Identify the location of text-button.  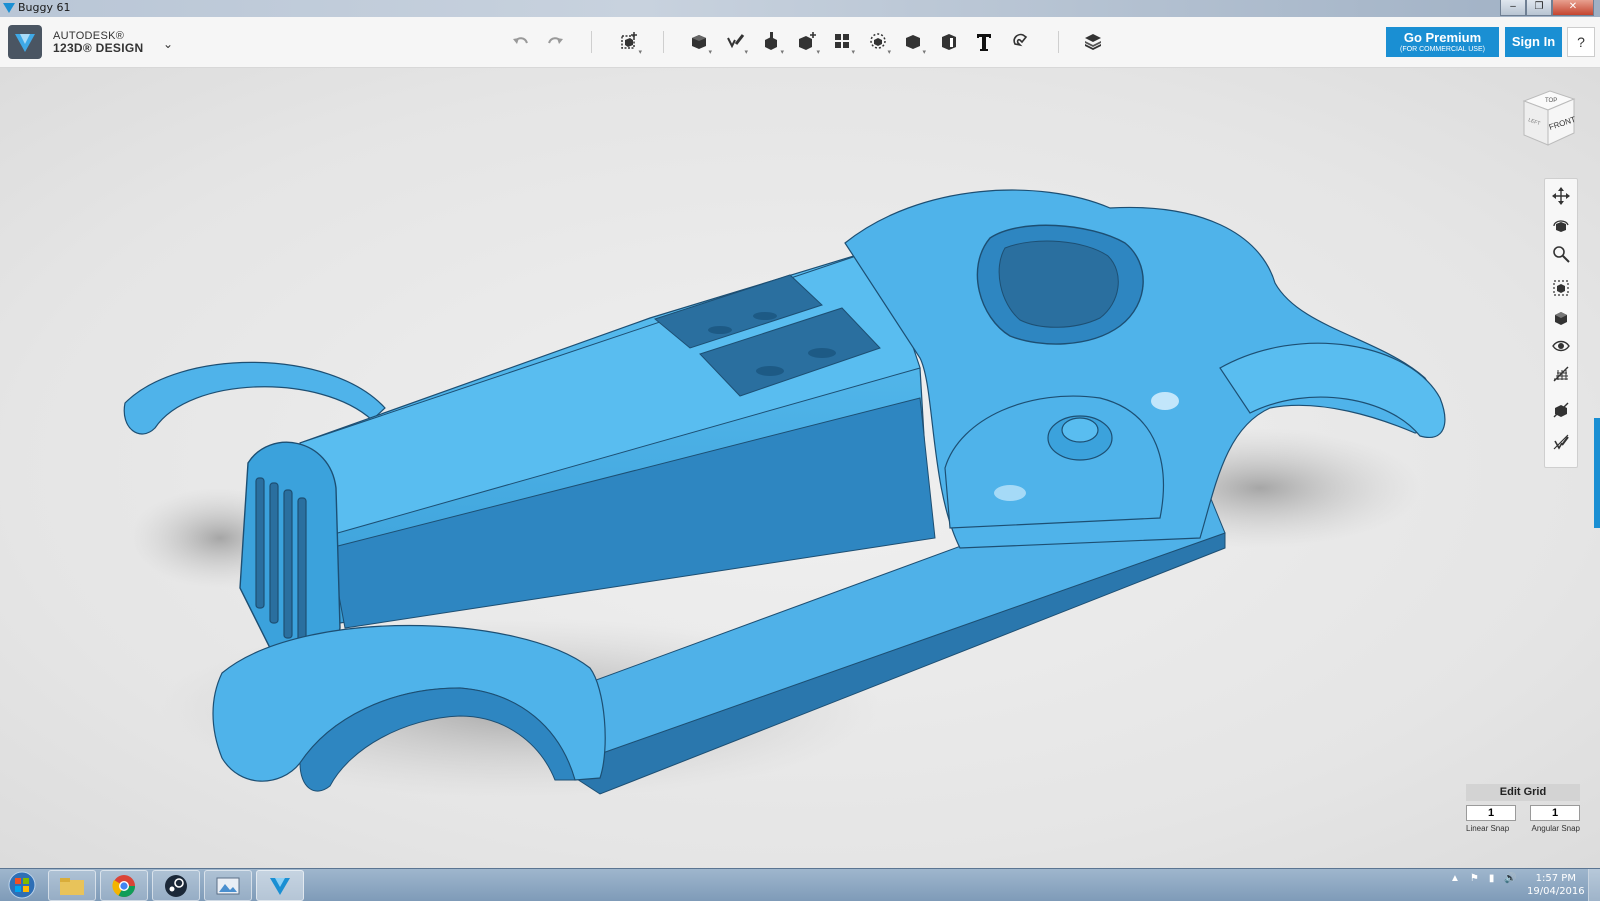
(984, 41).